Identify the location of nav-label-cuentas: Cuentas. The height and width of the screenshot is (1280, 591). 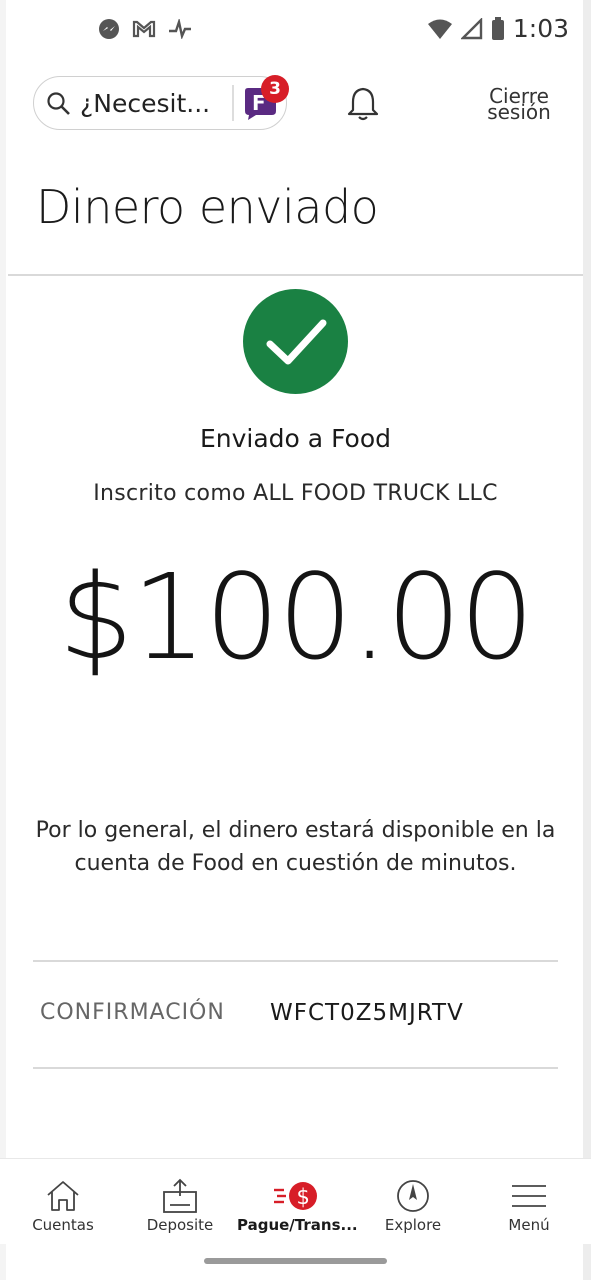
(63, 1225).